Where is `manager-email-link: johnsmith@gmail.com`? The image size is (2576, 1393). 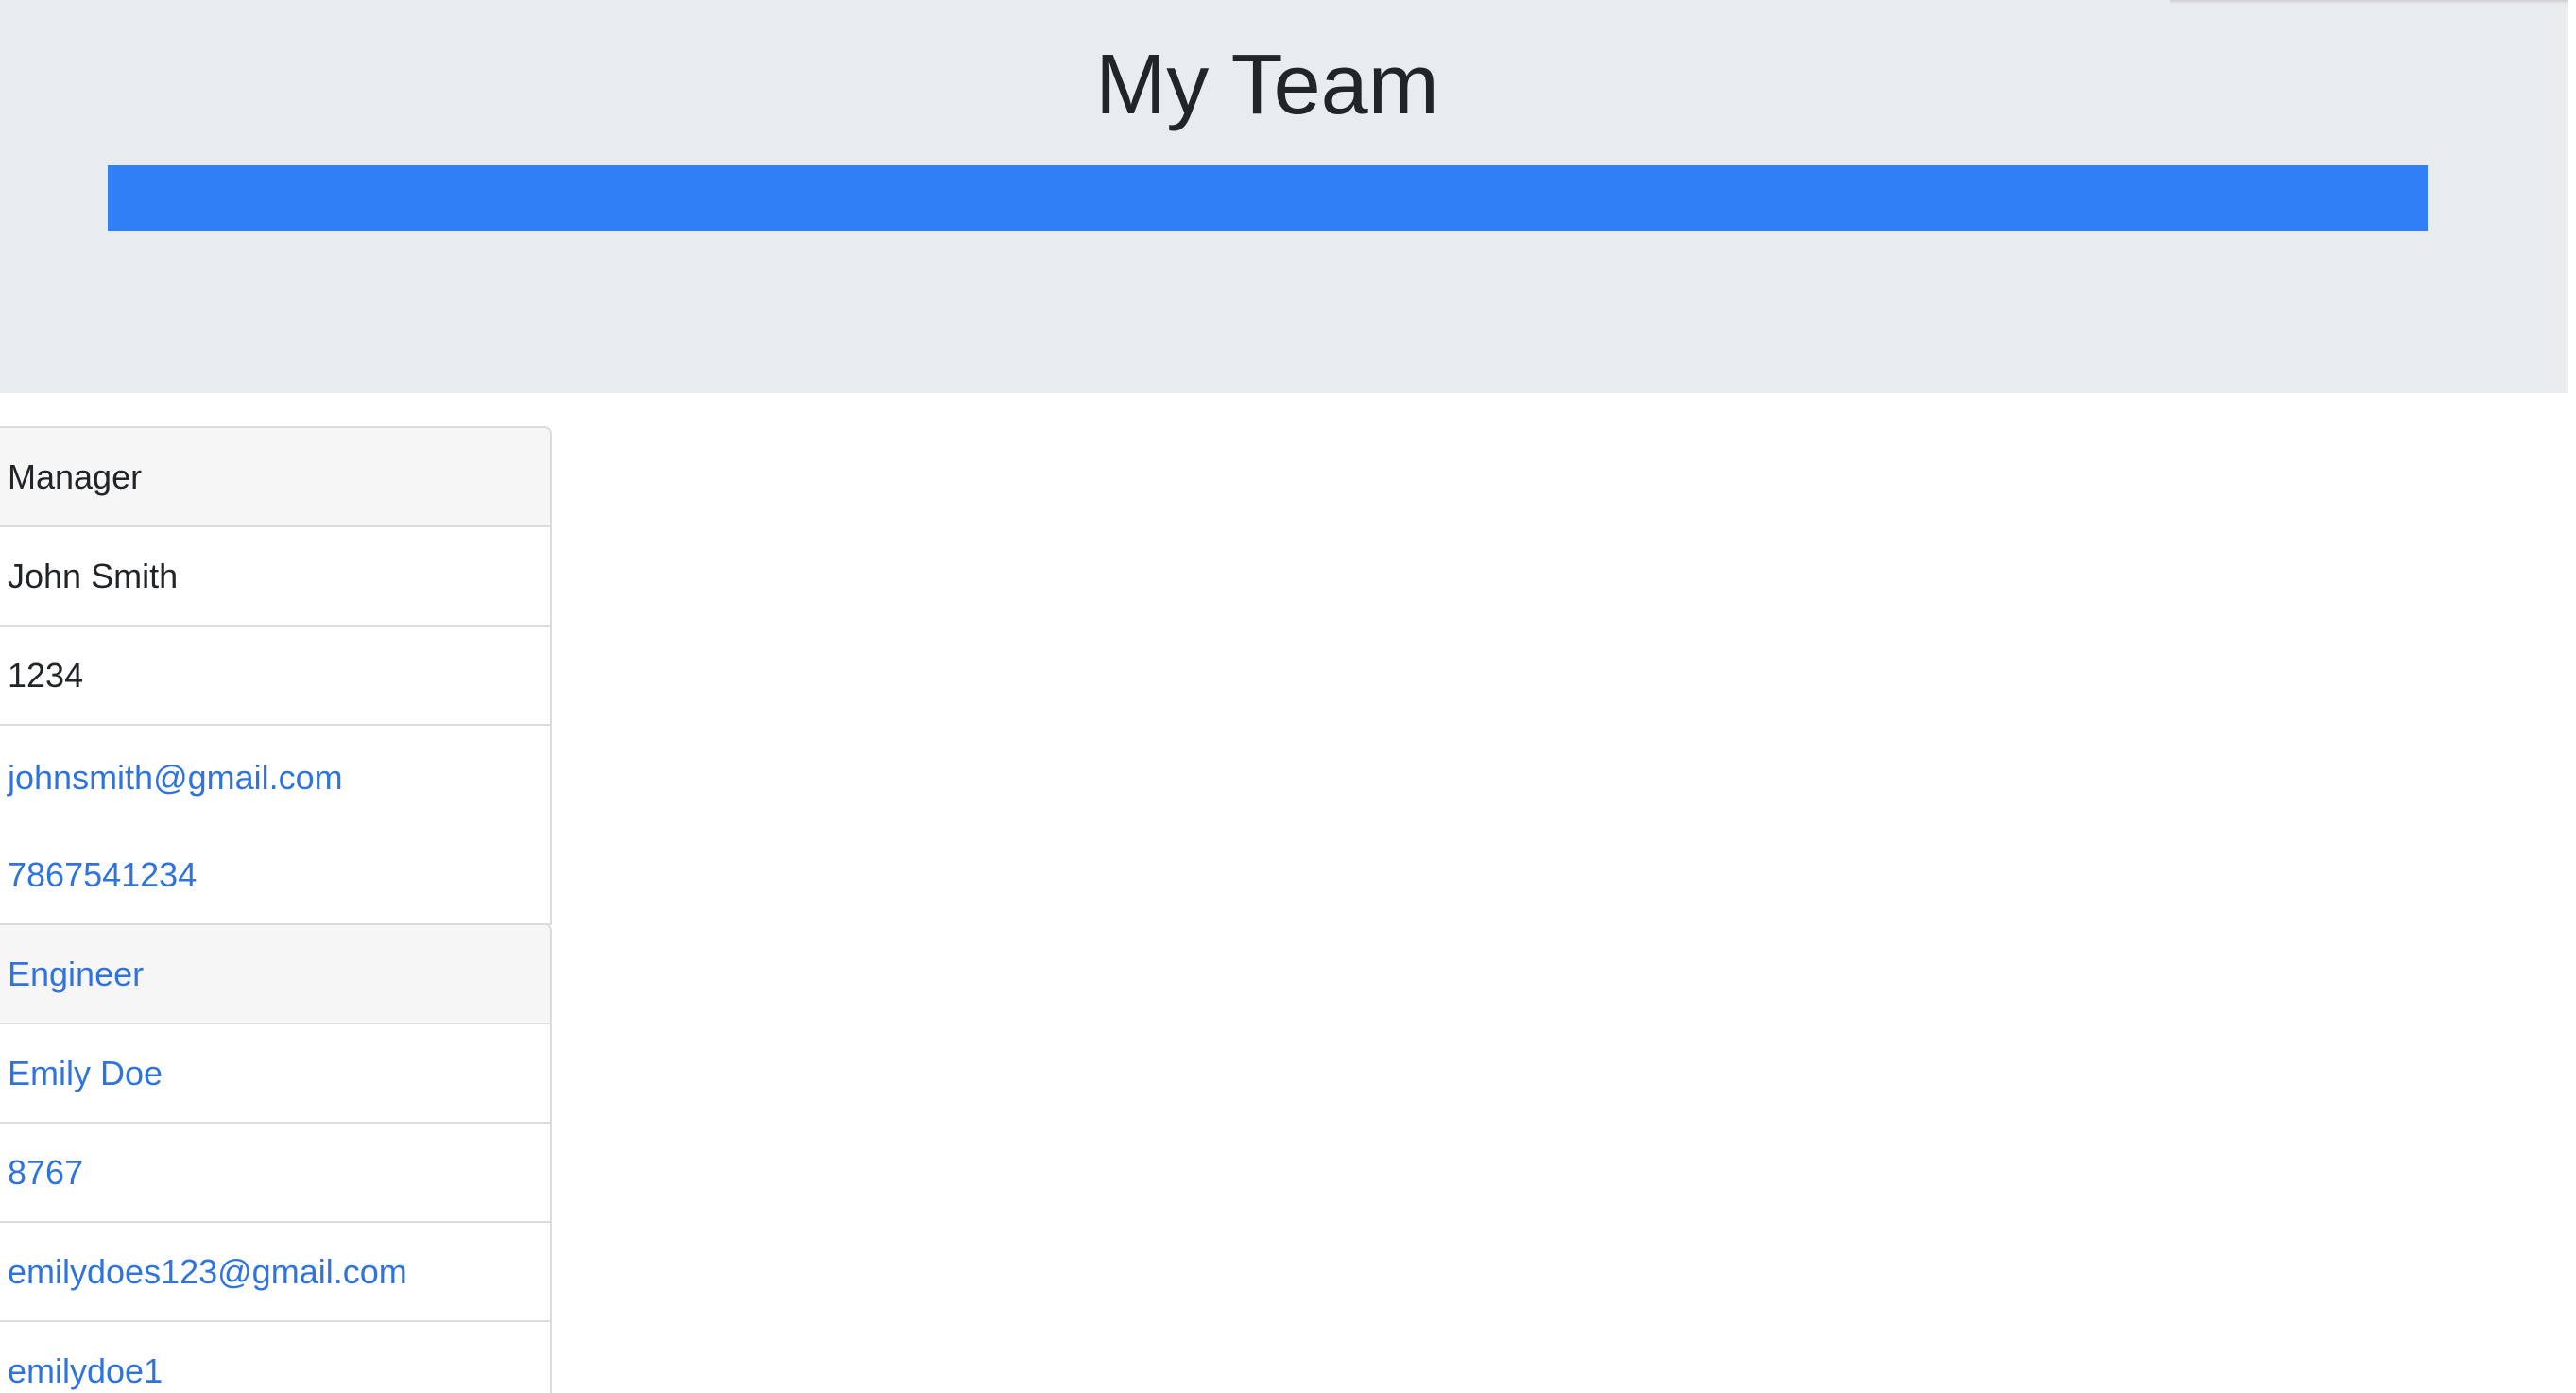 manager-email-link: johnsmith@gmail.com is located at coordinates (175, 778).